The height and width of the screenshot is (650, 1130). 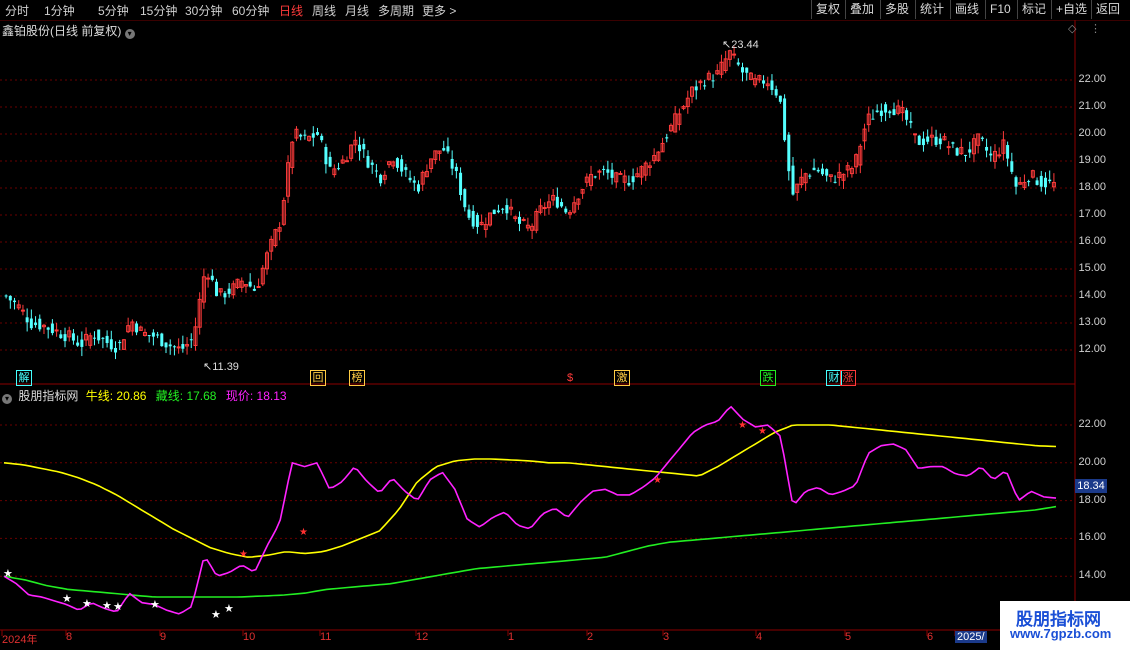 I want to click on badge-dollar: $, so click(x=570, y=378).